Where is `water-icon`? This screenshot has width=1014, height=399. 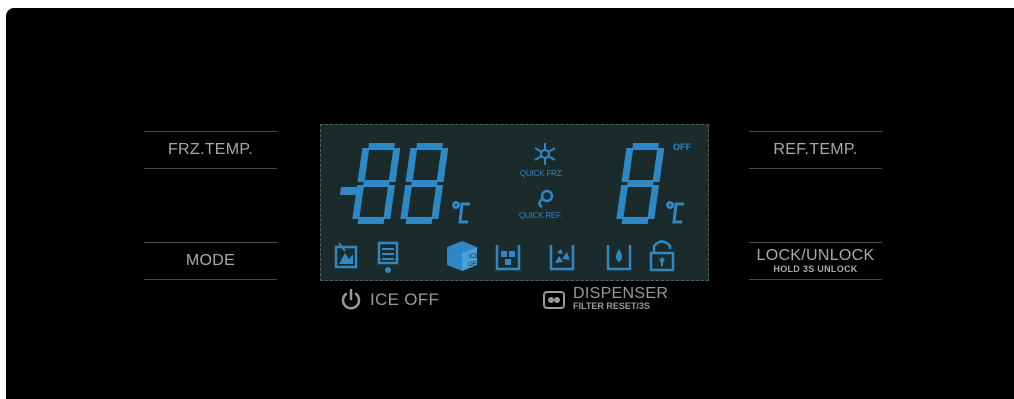
water-icon is located at coordinates (619, 258).